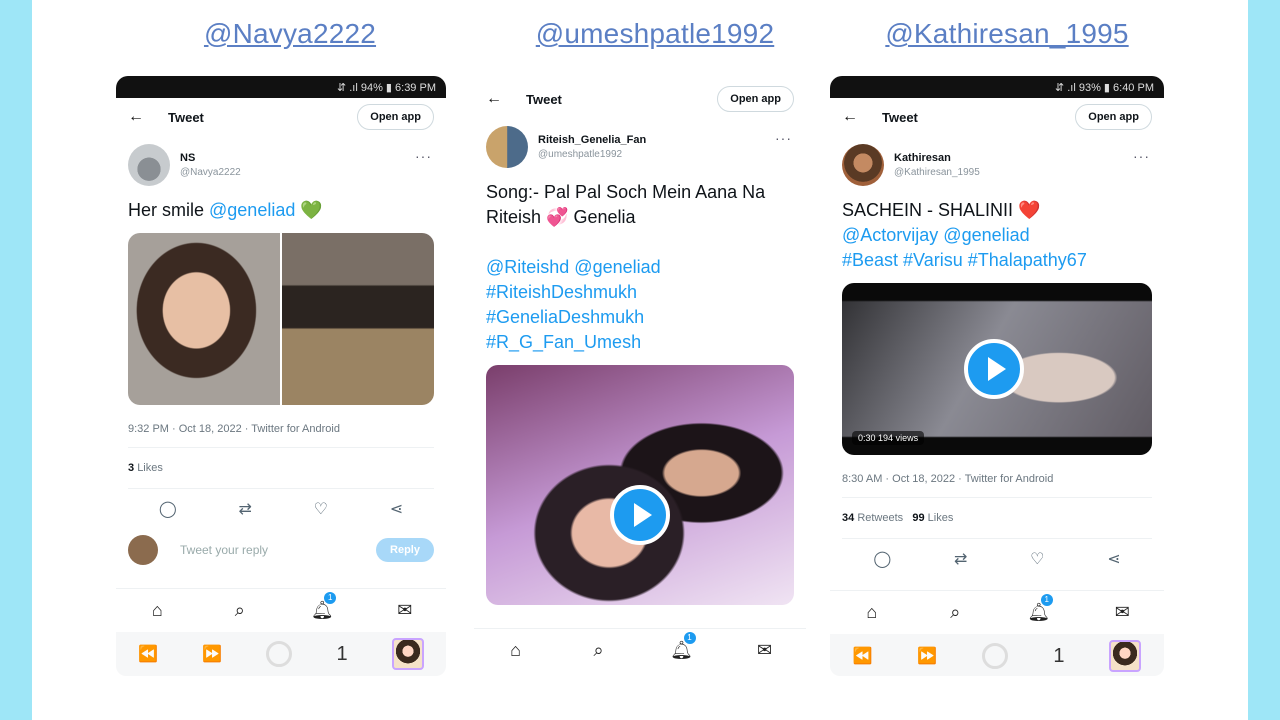 The image size is (1280, 720). Describe the element at coordinates (997, 87) in the screenshot. I see `status-bar: ⇵ .ıl 93% ▮ 6:40 PM` at that location.